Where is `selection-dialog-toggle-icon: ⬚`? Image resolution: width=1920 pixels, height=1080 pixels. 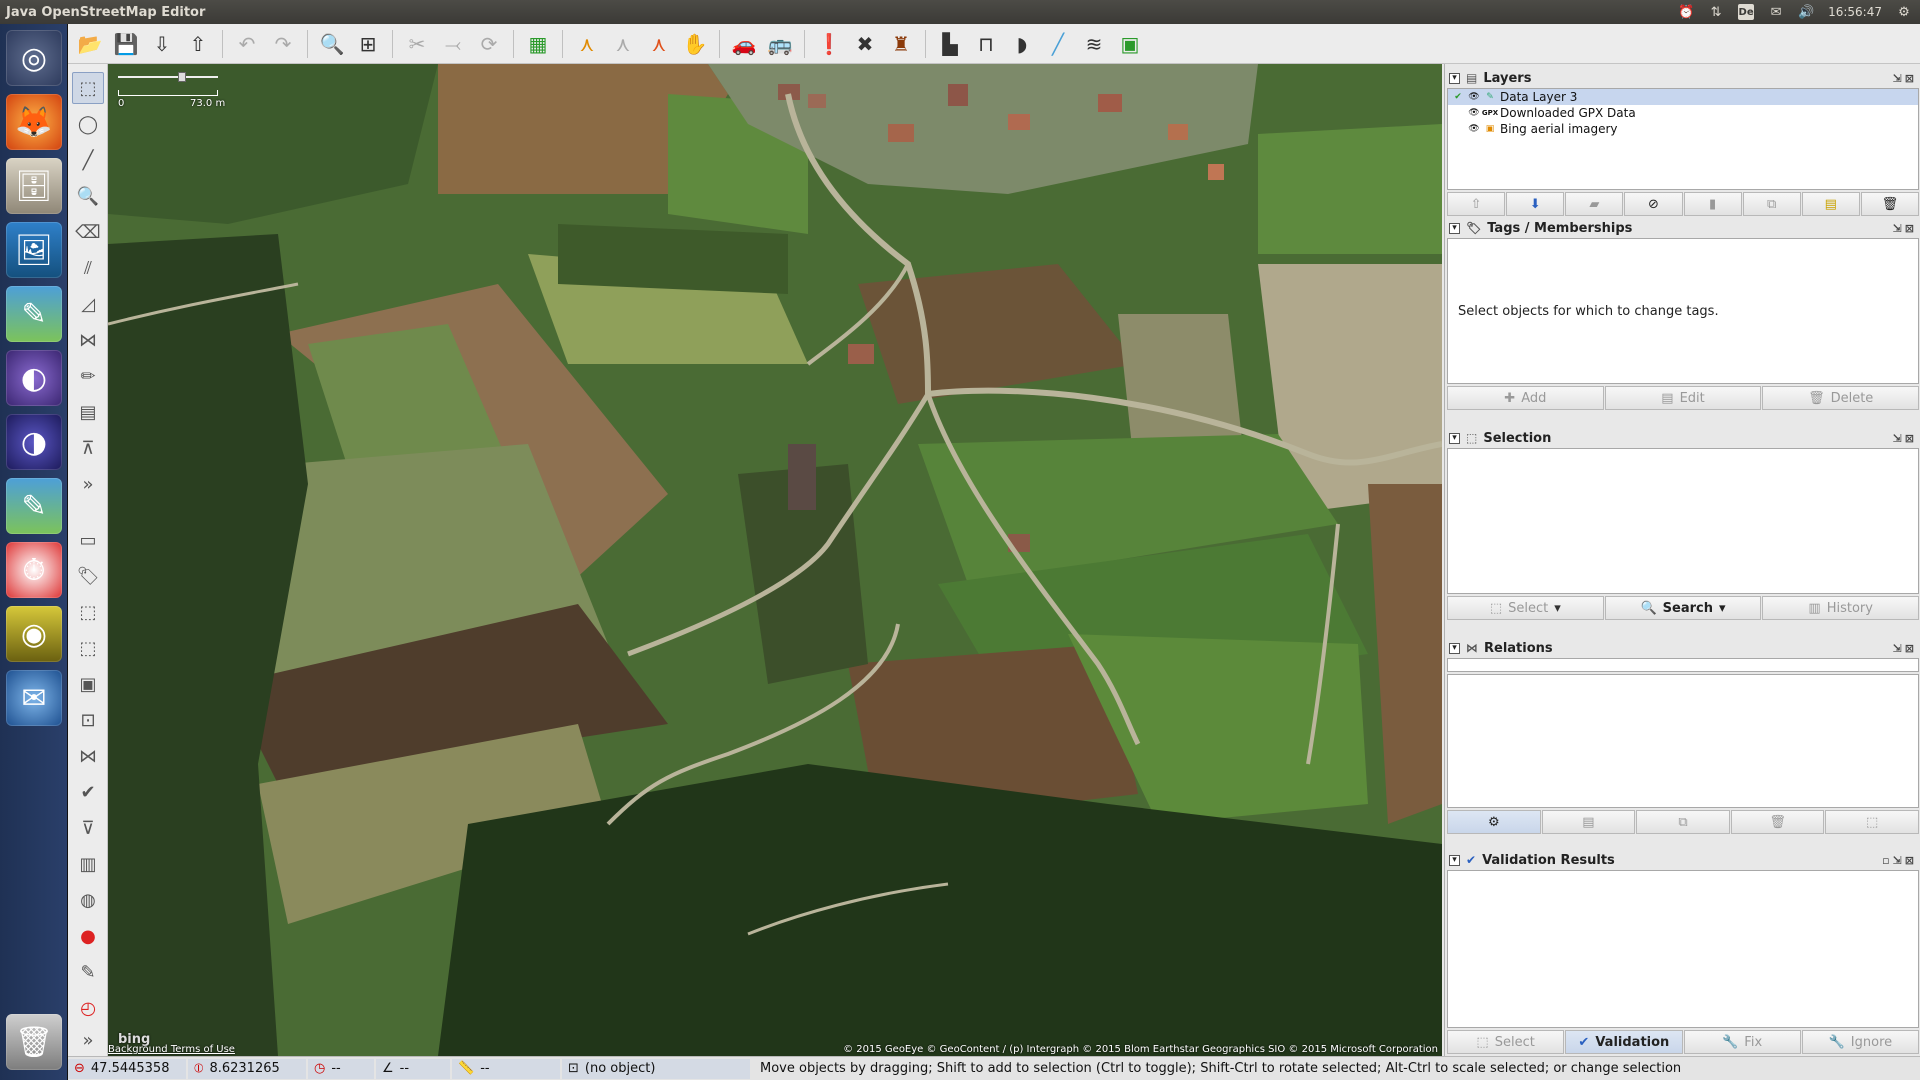
selection-dialog-toggle-icon: ⬚ is located at coordinates (88, 612).